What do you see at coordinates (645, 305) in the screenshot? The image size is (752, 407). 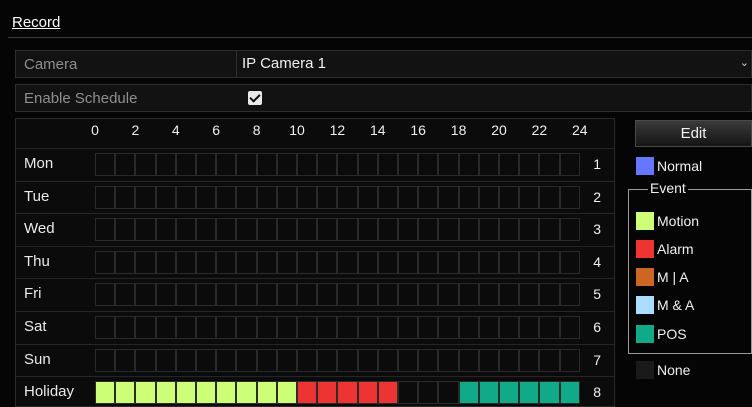 I see `legend-swatch-ma_and` at bounding box center [645, 305].